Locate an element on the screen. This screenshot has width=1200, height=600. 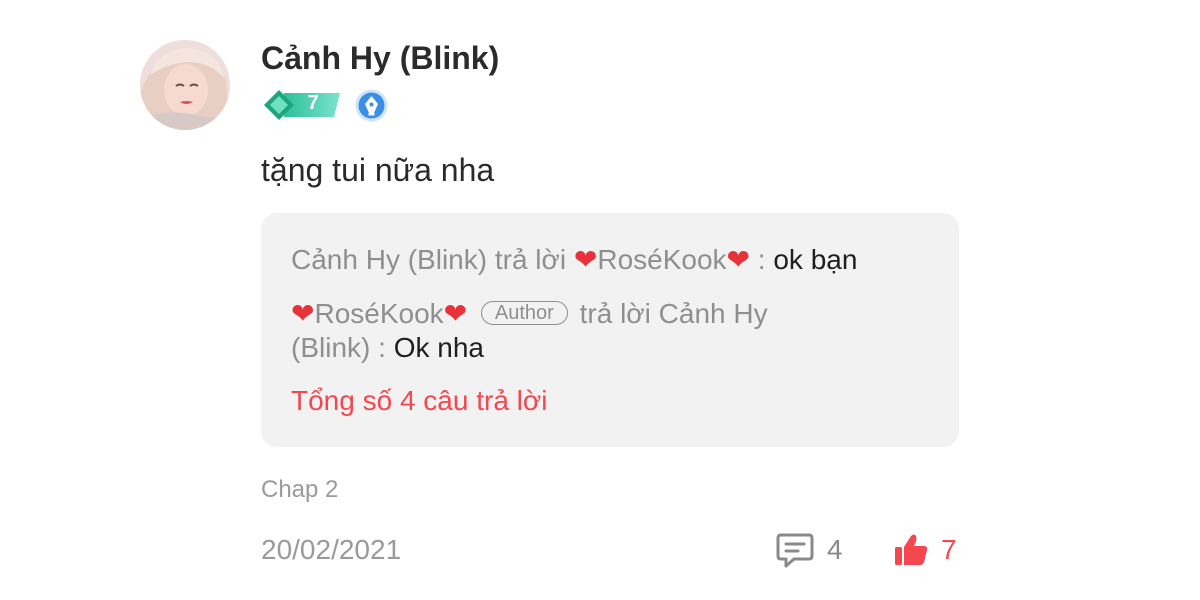
reply-content: ok bạn is located at coordinates (815, 259).